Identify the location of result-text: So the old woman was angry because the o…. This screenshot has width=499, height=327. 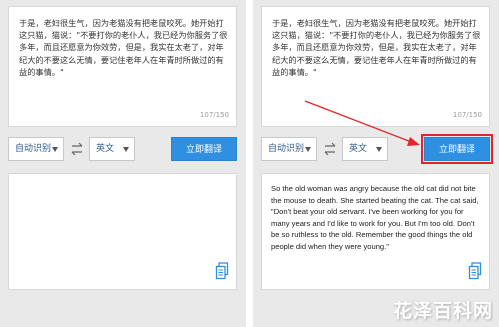
(375, 217).